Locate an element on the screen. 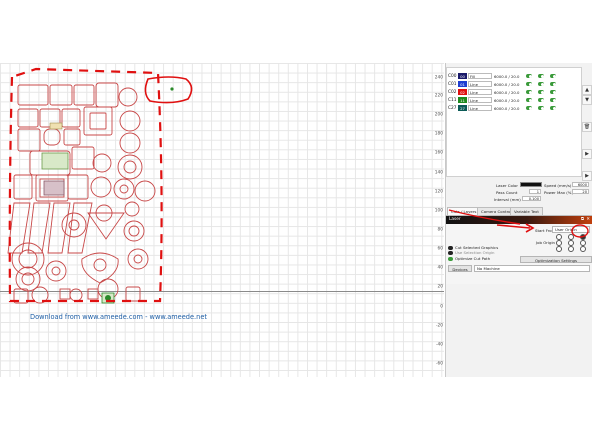  layer-row: C00 00 Fill 6000.0 / 20.0 is located at coordinates (514, 76).